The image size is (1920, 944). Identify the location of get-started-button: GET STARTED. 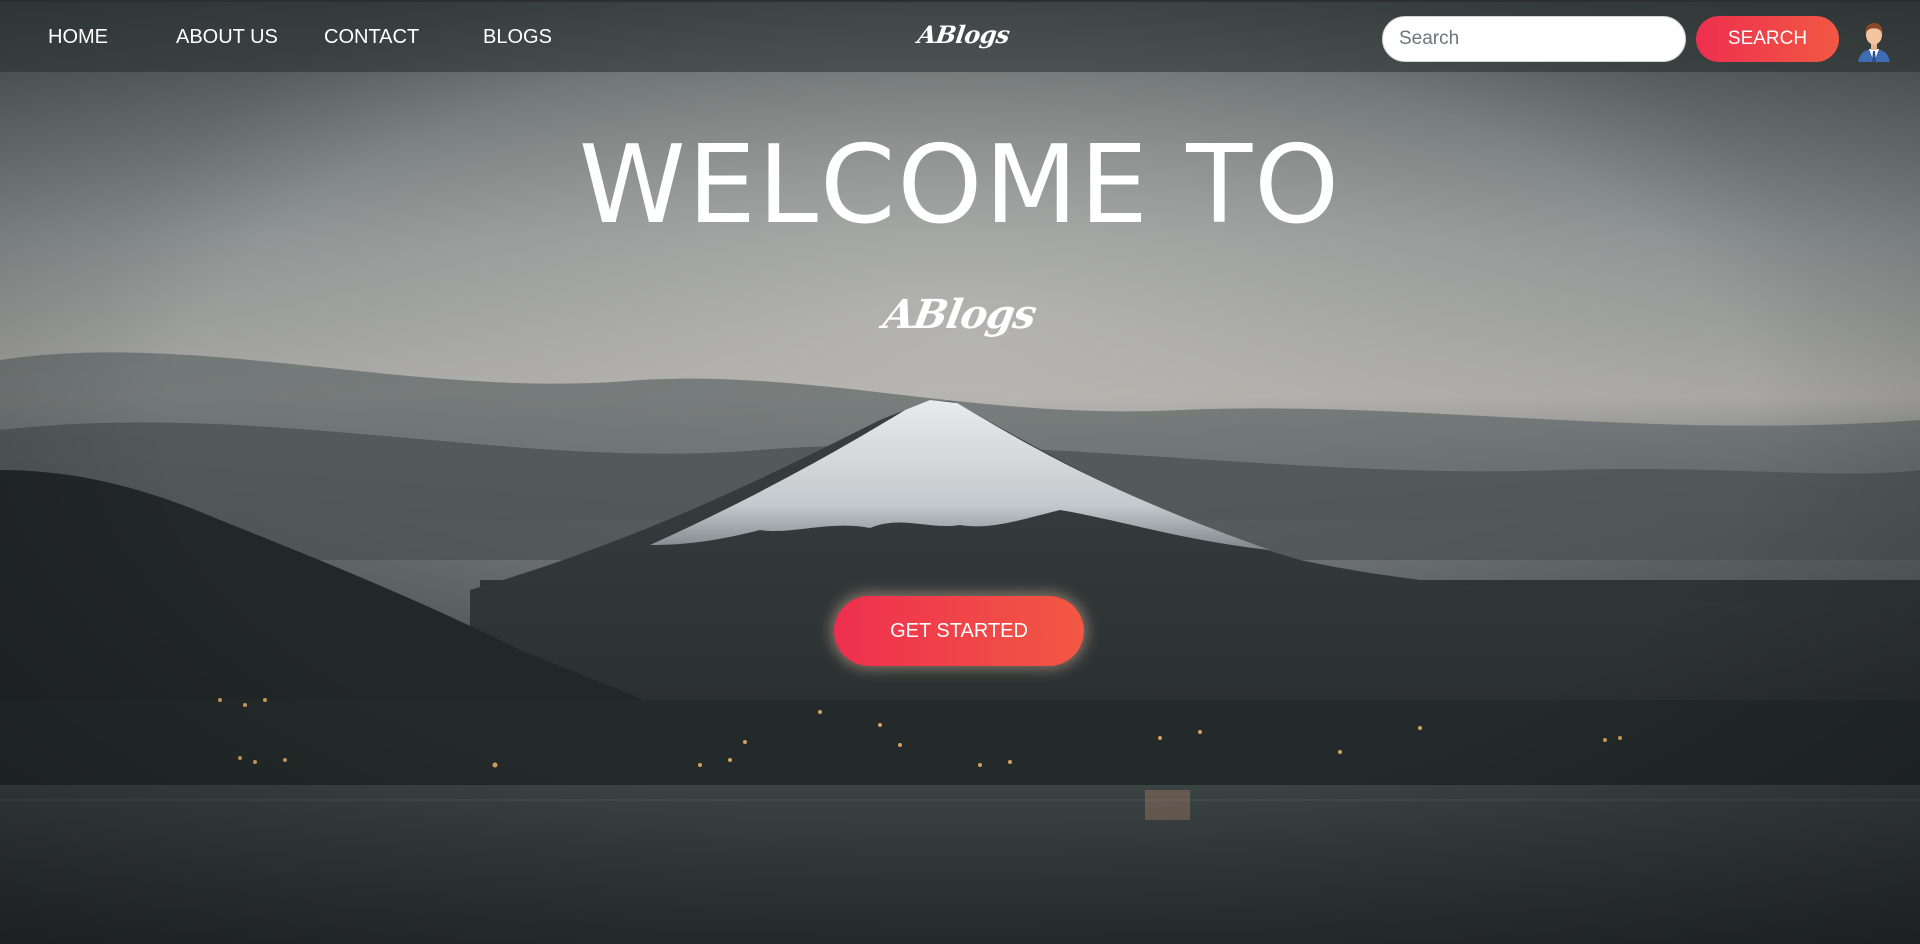
(959, 631).